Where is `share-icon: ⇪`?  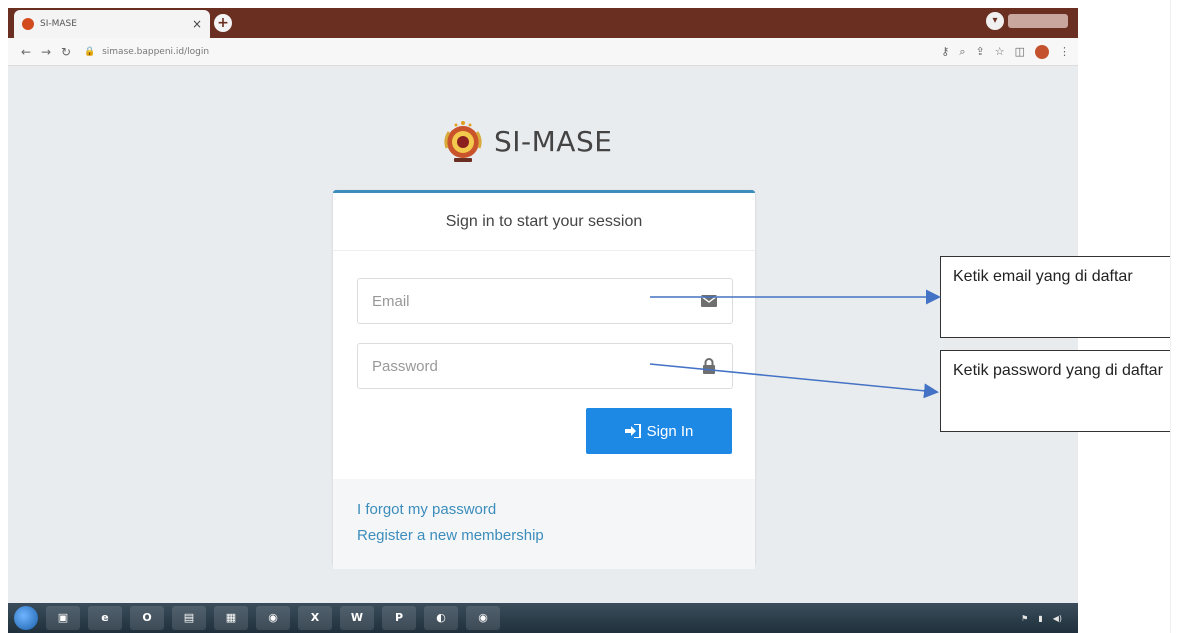 share-icon: ⇪ is located at coordinates (980, 51).